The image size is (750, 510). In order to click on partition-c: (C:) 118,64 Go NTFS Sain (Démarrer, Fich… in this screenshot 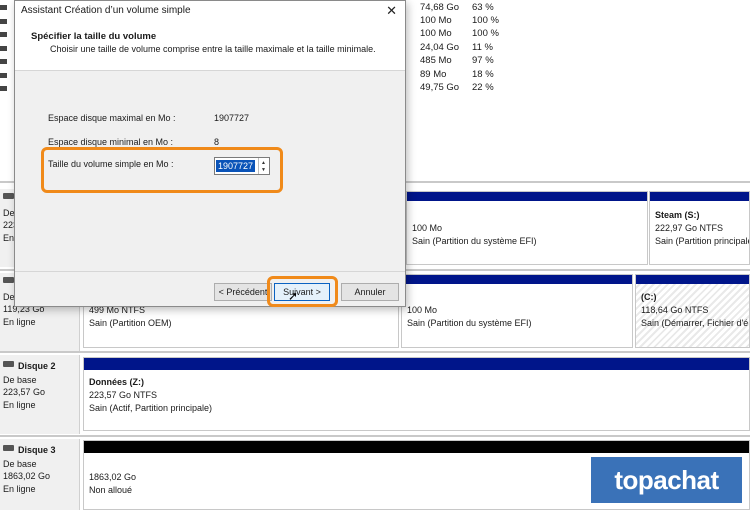, I will do `click(692, 311)`.